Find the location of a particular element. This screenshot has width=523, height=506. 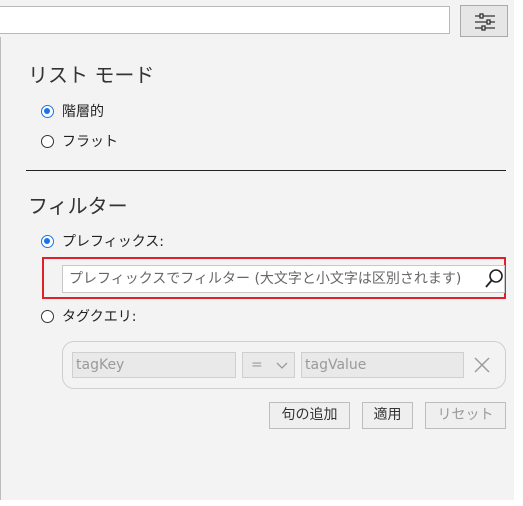

radio-hierarchical-label: 階層的 is located at coordinates (83, 112).